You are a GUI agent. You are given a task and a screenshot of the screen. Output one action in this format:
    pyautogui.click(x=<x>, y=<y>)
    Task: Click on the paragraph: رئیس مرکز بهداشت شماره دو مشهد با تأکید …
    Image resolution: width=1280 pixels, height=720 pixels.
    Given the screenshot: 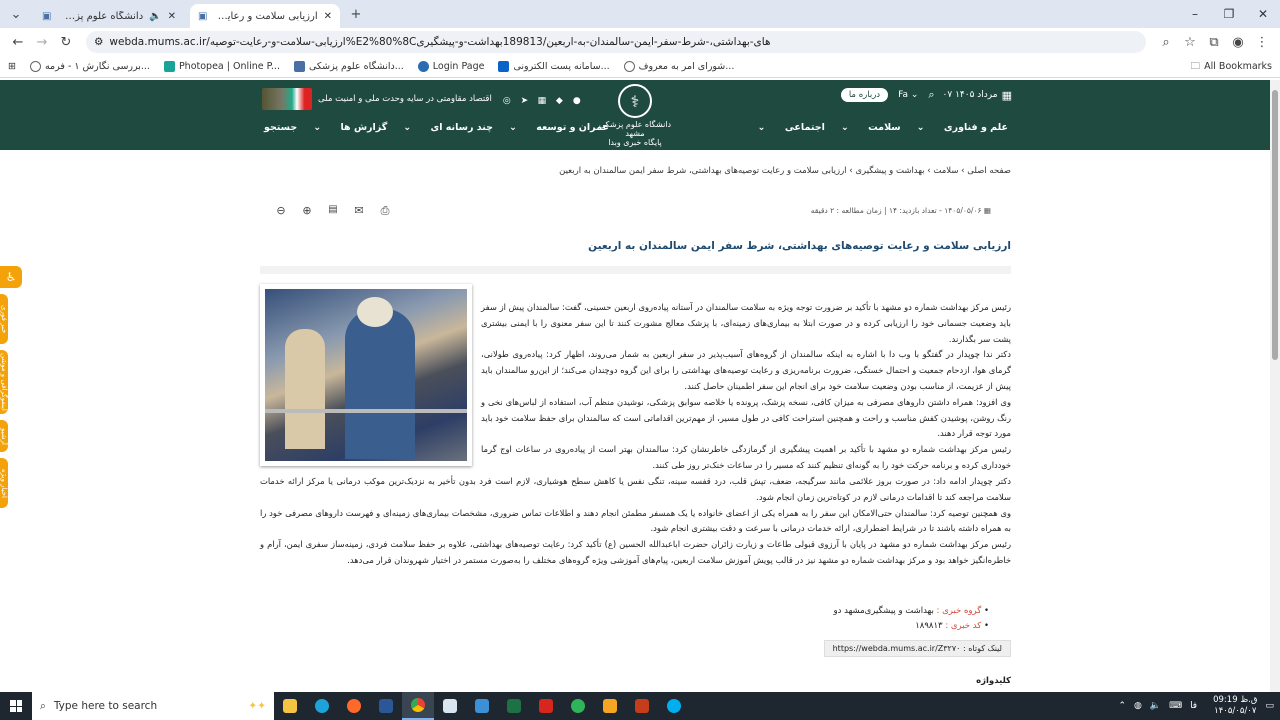 What is the action you would take?
    pyautogui.click(x=746, y=323)
    